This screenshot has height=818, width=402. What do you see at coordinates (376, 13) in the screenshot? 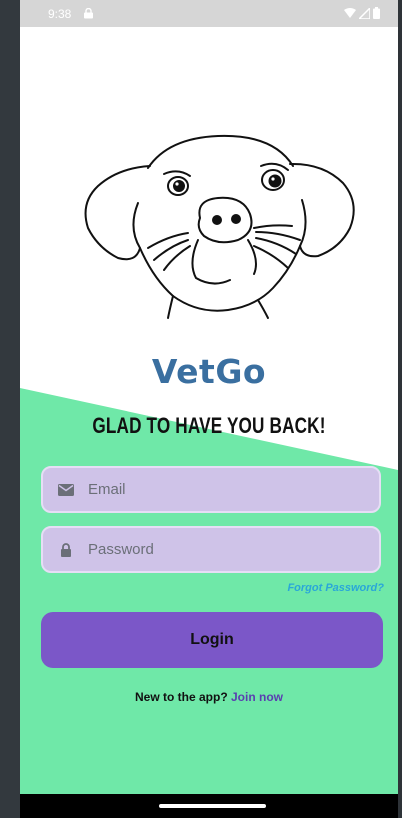
I see `battery-icon` at bounding box center [376, 13].